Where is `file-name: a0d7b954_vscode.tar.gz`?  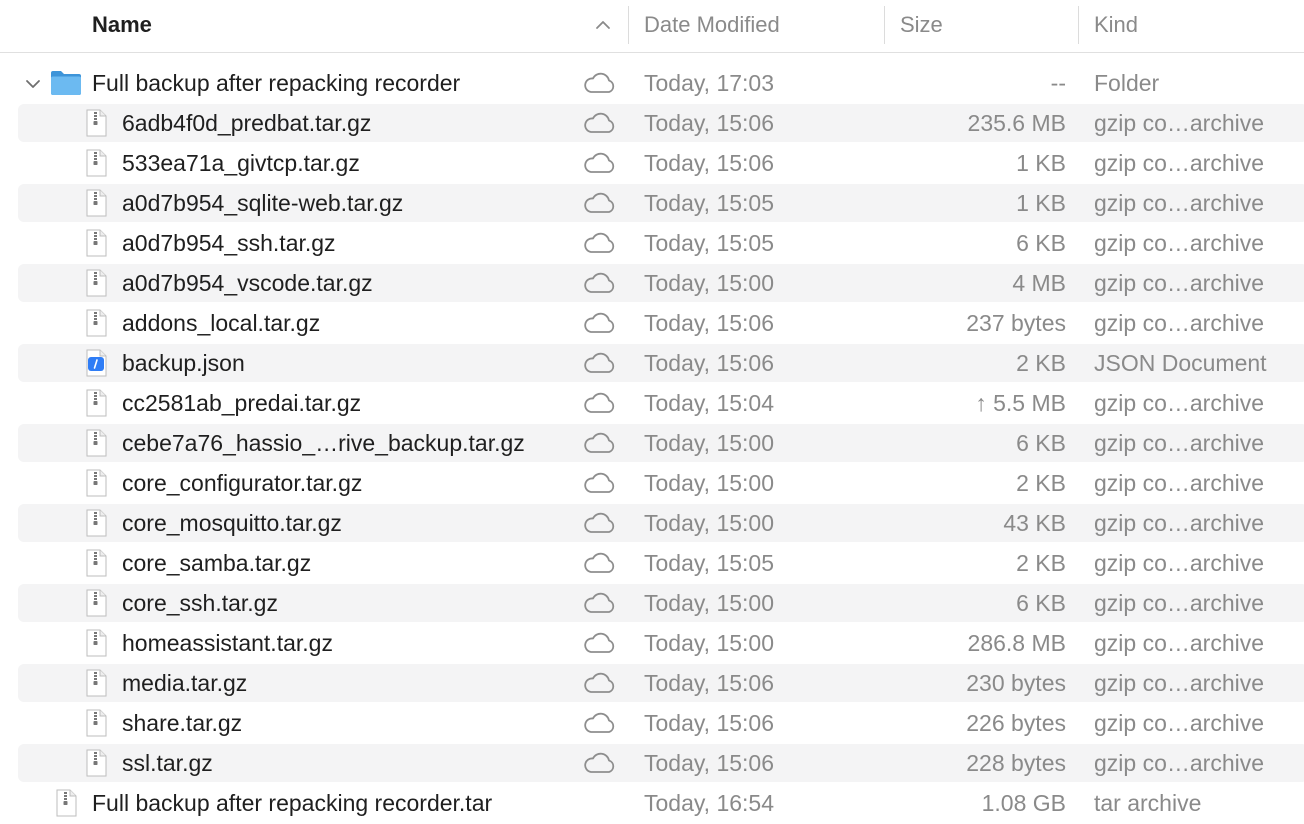
file-name: a0d7b954_vscode.tar.gz is located at coordinates (247, 283).